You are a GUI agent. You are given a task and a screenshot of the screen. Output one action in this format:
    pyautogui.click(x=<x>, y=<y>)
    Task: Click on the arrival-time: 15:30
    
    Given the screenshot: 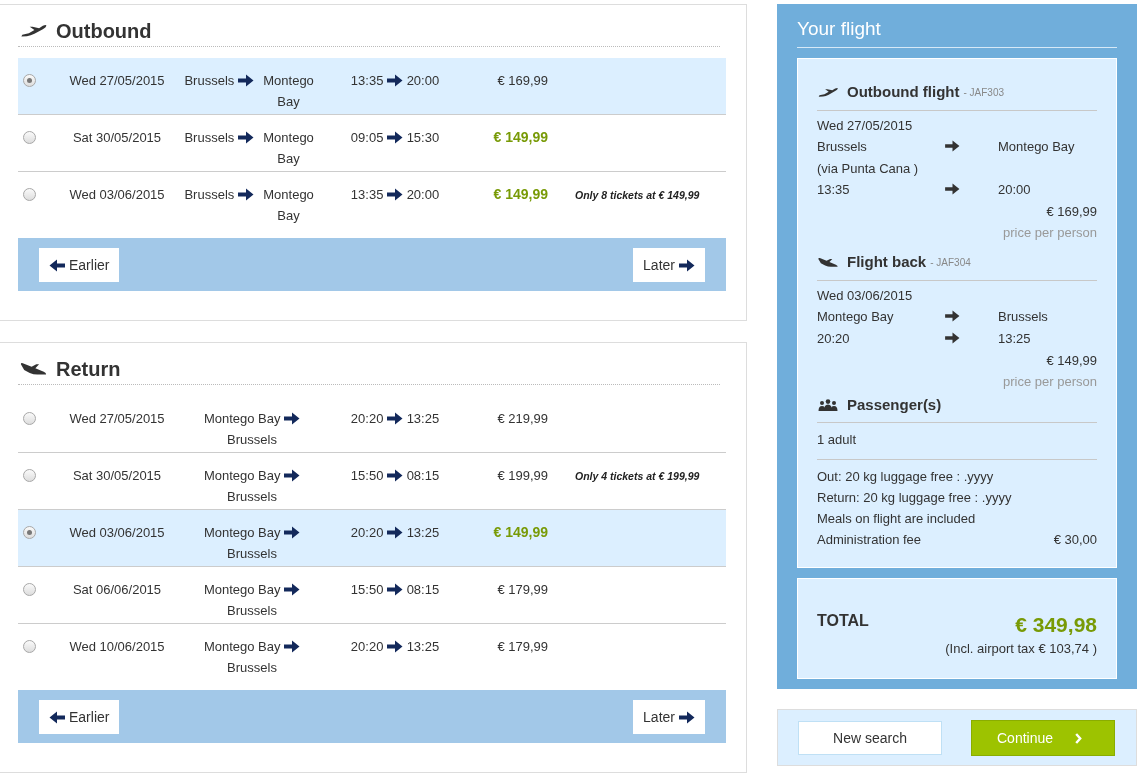 What is the action you would take?
    pyautogui.click(x=423, y=137)
    